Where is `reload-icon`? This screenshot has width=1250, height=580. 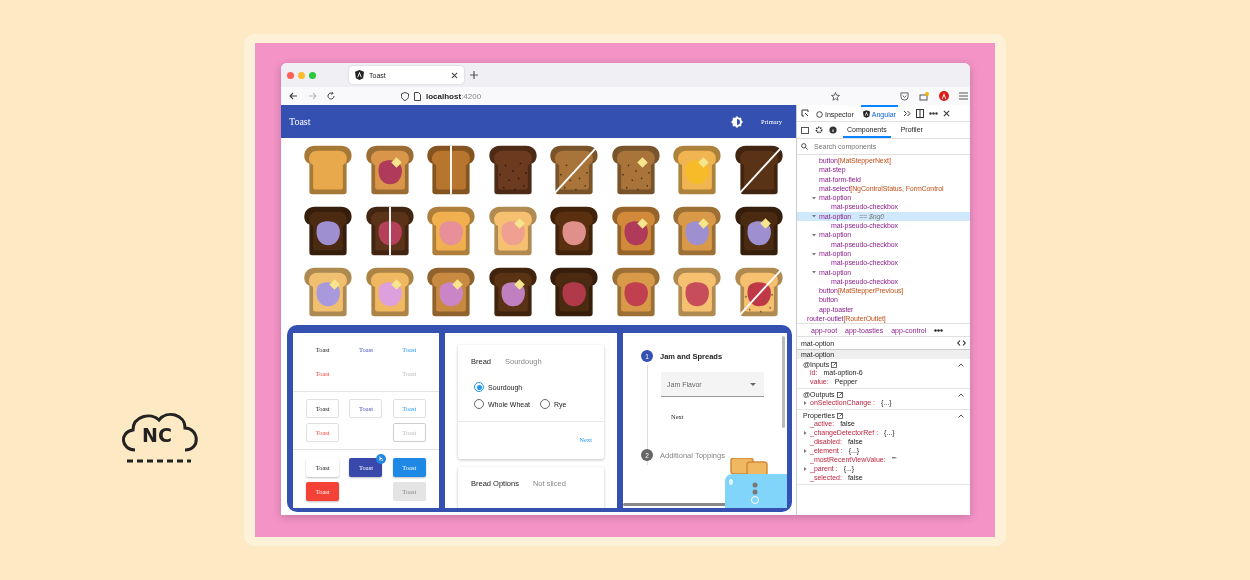
reload-icon is located at coordinates (331, 96).